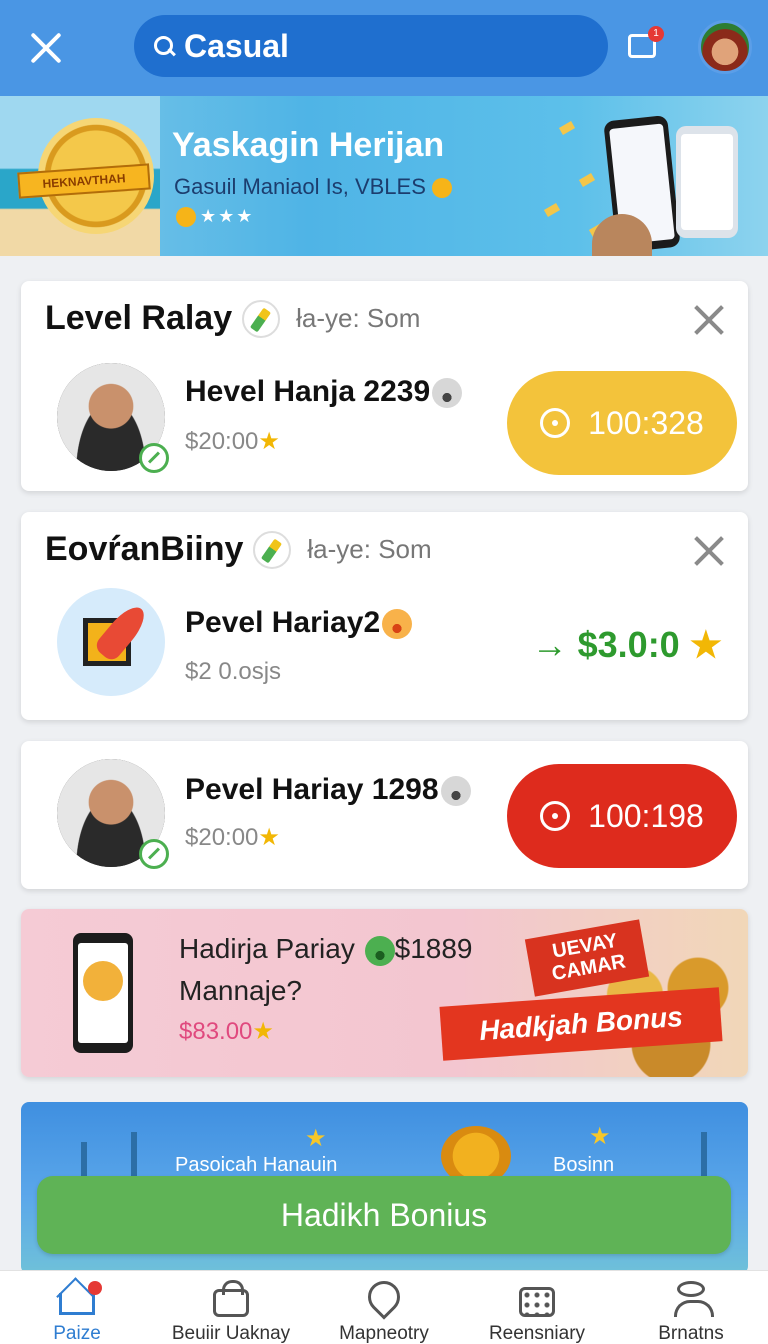  I want to click on card-header: EovŕanBiiny ła-ye: Som, so click(238, 549).